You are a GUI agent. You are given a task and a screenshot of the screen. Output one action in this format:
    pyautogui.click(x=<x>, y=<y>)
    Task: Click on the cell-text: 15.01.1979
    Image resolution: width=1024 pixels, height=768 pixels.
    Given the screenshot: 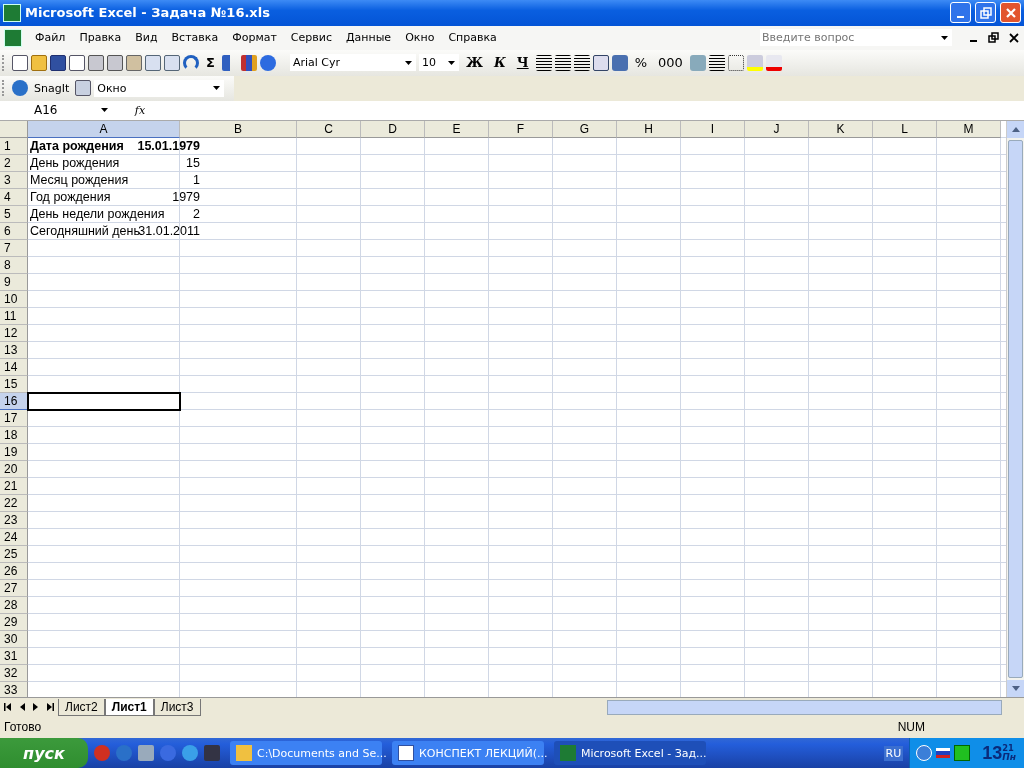 What is the action you would take?
    pyautogui.click(x=168, y=146)
    